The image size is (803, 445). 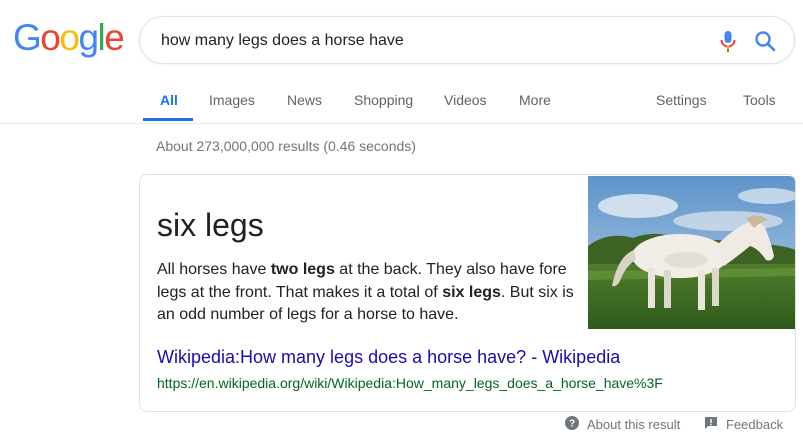 What do you see at coordinates (27, 37) in the screenshot?
I see `logo-letter: G` at bounding box center [27, 37].